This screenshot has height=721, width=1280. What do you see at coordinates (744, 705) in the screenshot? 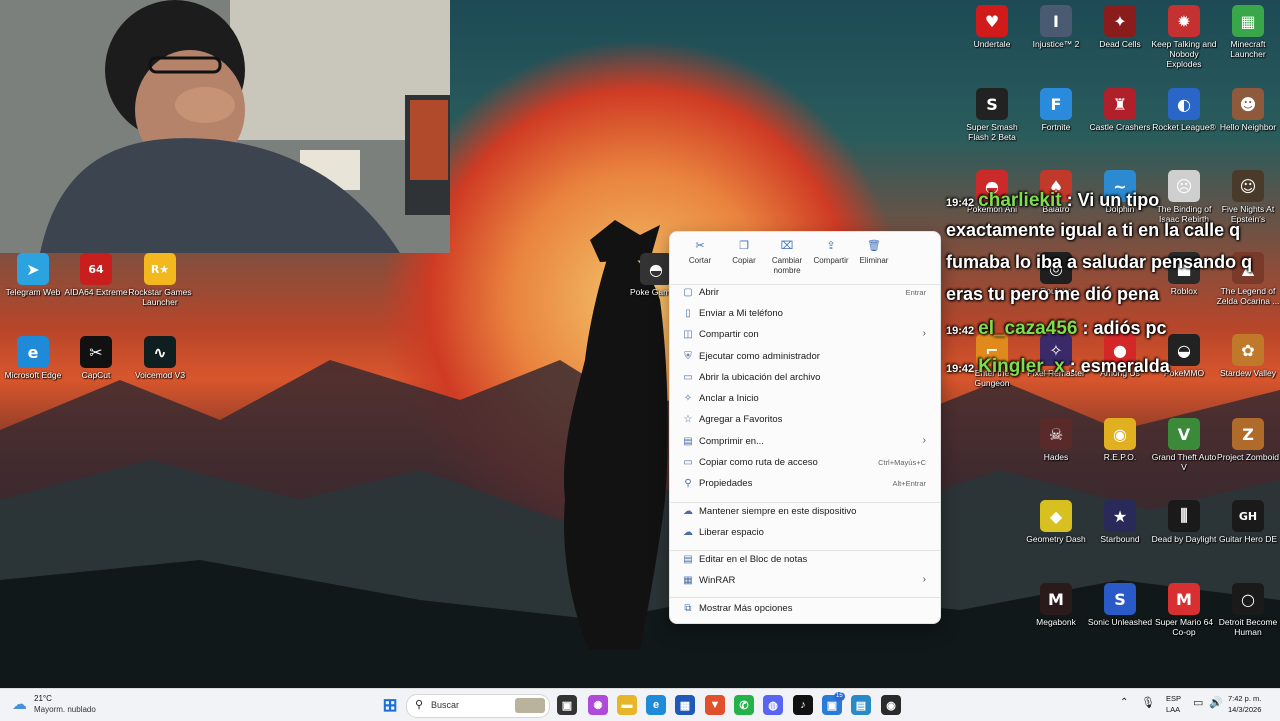
I see `whatsapp-icon: ✆` at bounding box center [744, 705].